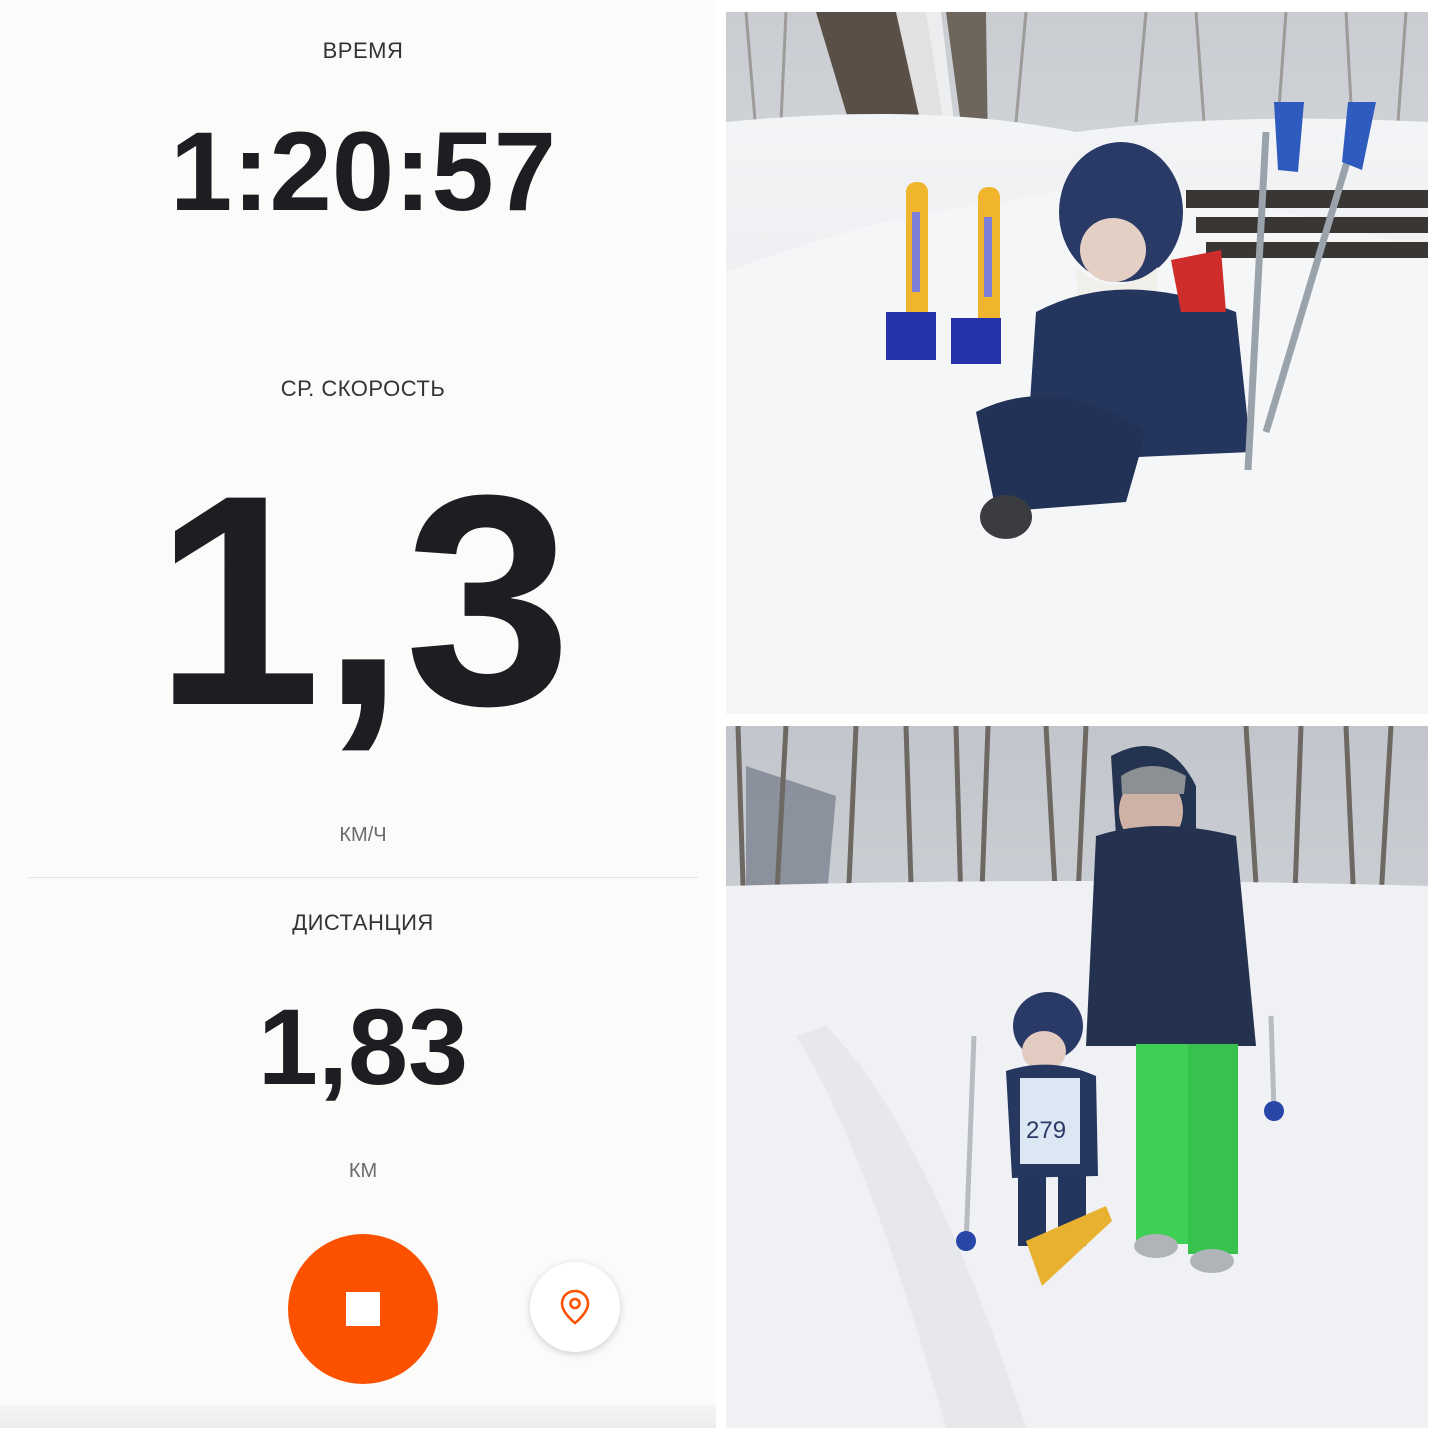 Image resolution: width=1440 pixels, height=1440 pixels. What do you see at coordinates (363, 835) in the screenshot?
I see `avg-speed-unit: КМ/Ч` at bounding box center [363, 835].